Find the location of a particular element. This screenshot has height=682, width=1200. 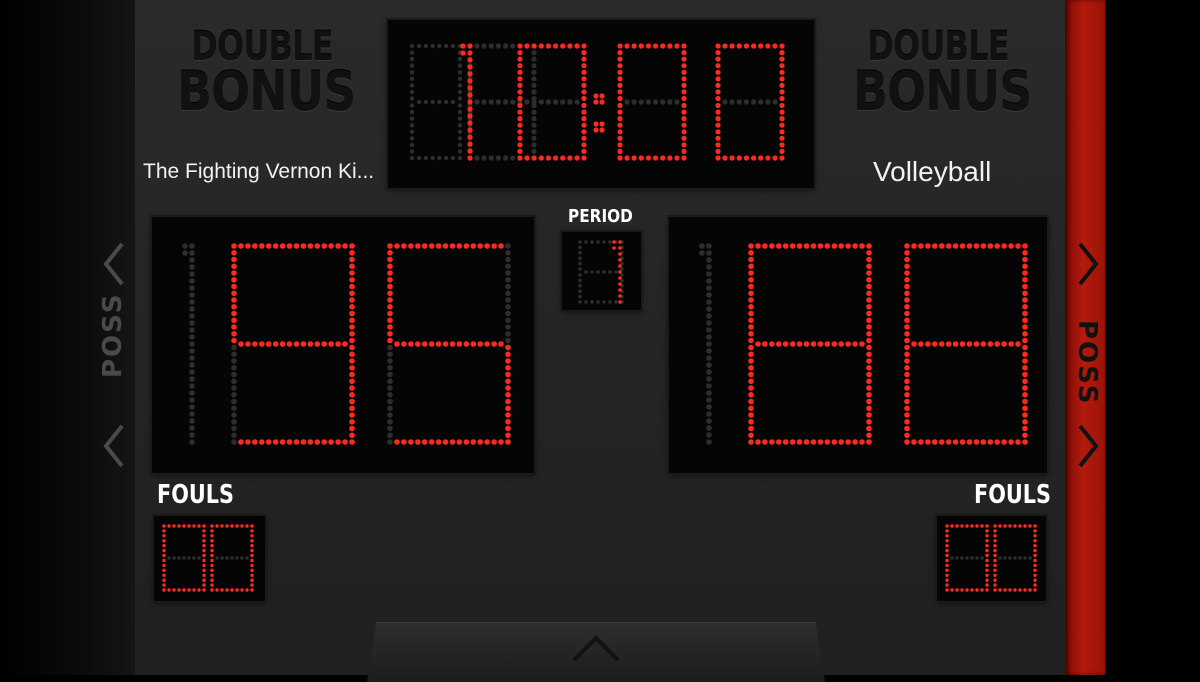

period-digit-blank is located at coordinates (601, 272).